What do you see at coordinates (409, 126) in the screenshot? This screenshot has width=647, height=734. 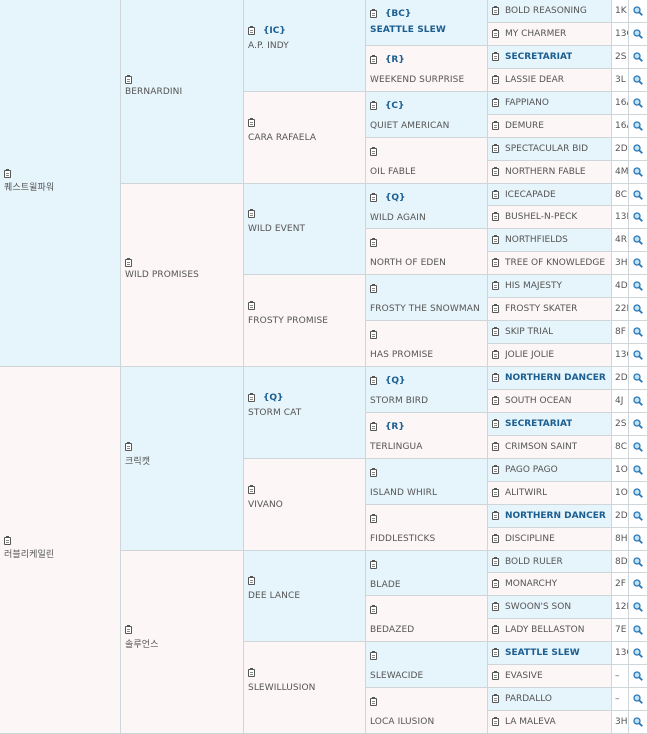 I see `horse-name: QUIET AMERICAN` at bounding box center [409, 126].